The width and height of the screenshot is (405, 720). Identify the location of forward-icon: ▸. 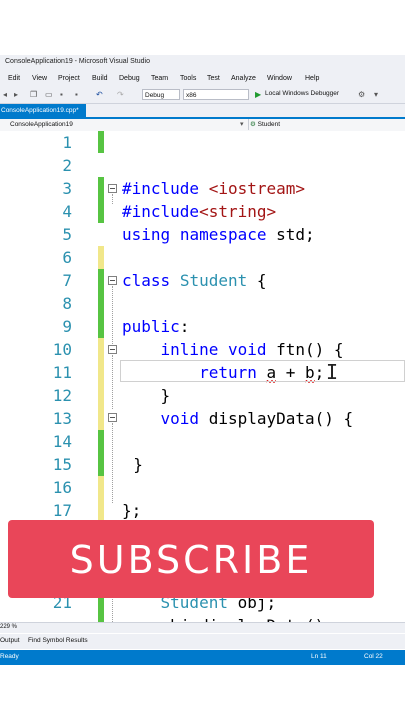
(16, 94).